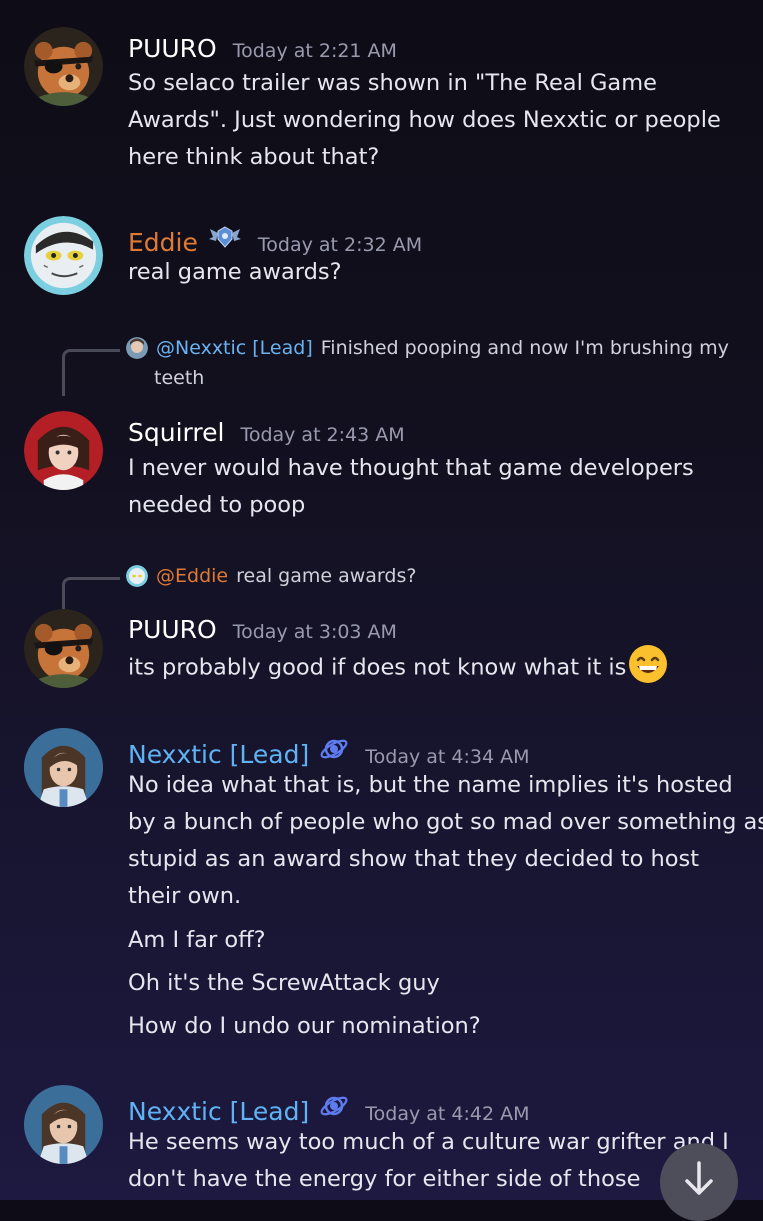 The width and height of the screenshot is (763, 1221). What do you see at coordinates (314, 632) in the screenshot?
I see `timestamp: Today at 3:03 AM` at bounding box center [314, 632].